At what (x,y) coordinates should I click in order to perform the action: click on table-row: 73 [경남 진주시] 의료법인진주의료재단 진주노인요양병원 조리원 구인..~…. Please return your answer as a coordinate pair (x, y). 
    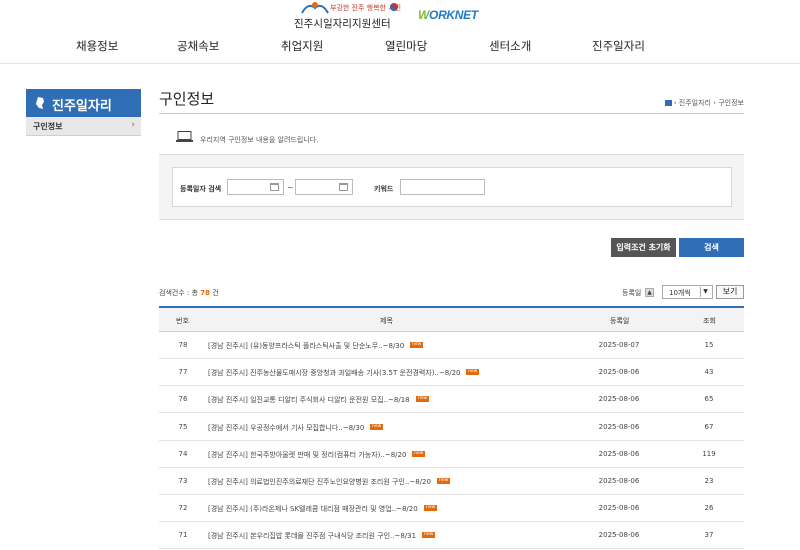
    Looking at the image, I should click on (451, 481).